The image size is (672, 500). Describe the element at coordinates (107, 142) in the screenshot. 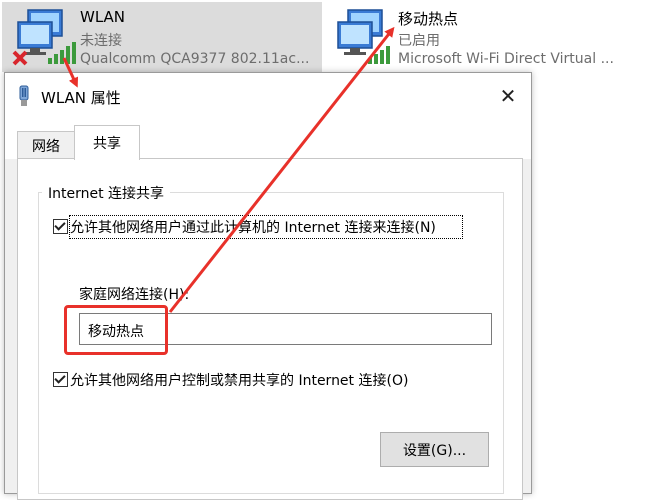

I see `tab-sharing: 共享` at that location.